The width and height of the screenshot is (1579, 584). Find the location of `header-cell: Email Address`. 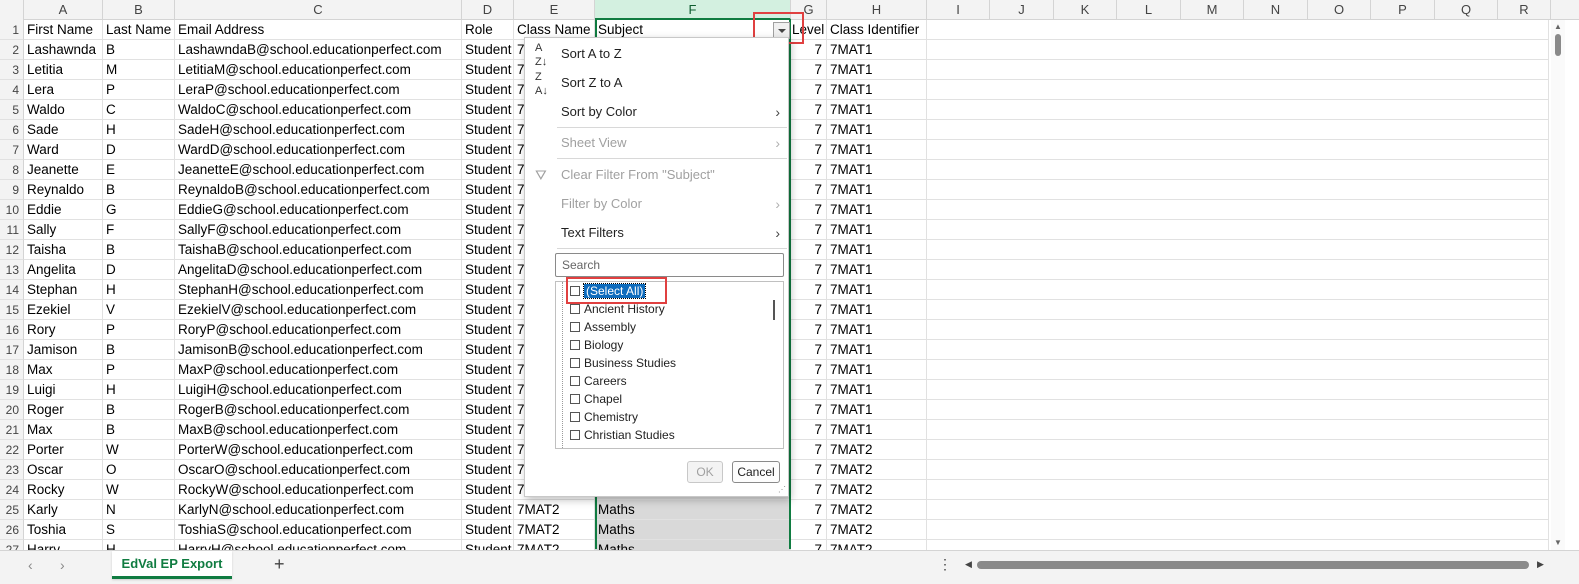

header-cell: Email Address is located at coordinates (318, 30).